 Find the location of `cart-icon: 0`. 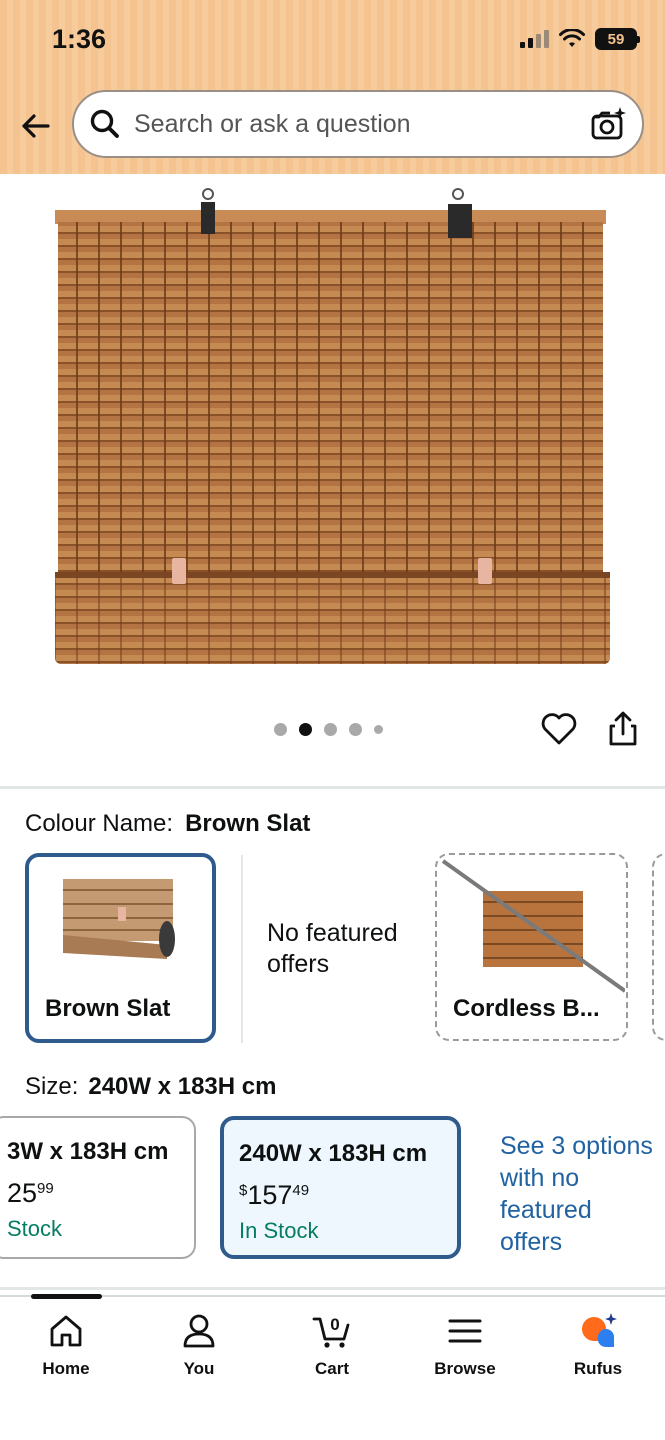

cart-icon: 0 is located at coordinates (331, 1331).